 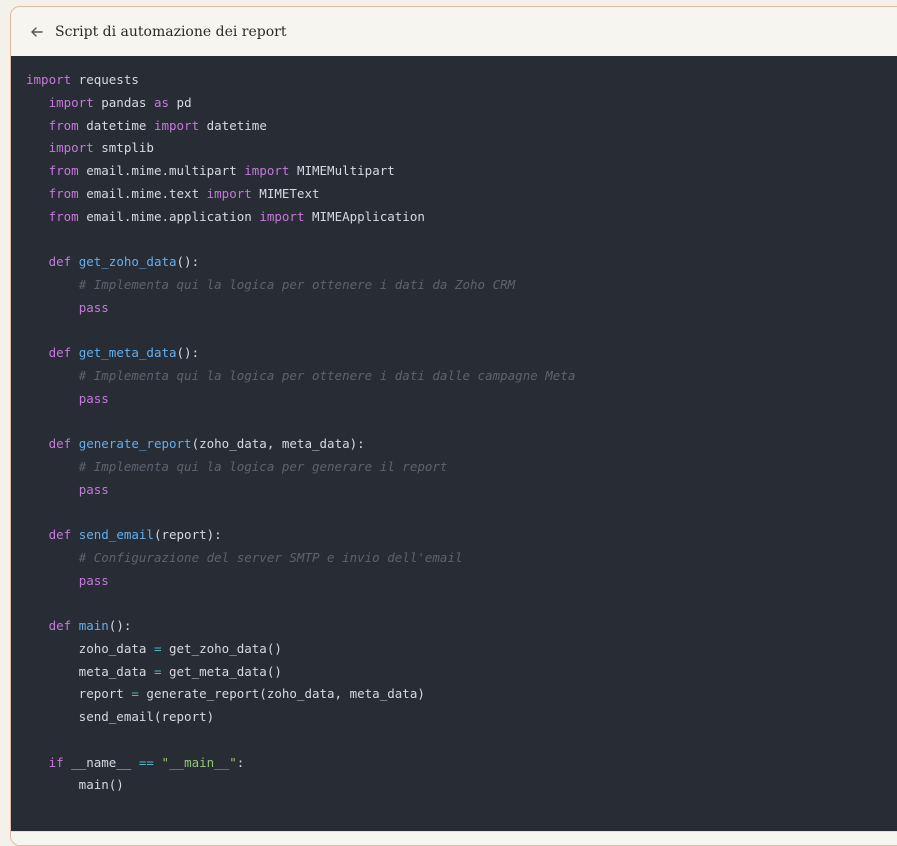 I want to click on code-line: send_email(report), so click(x=120, y=716).